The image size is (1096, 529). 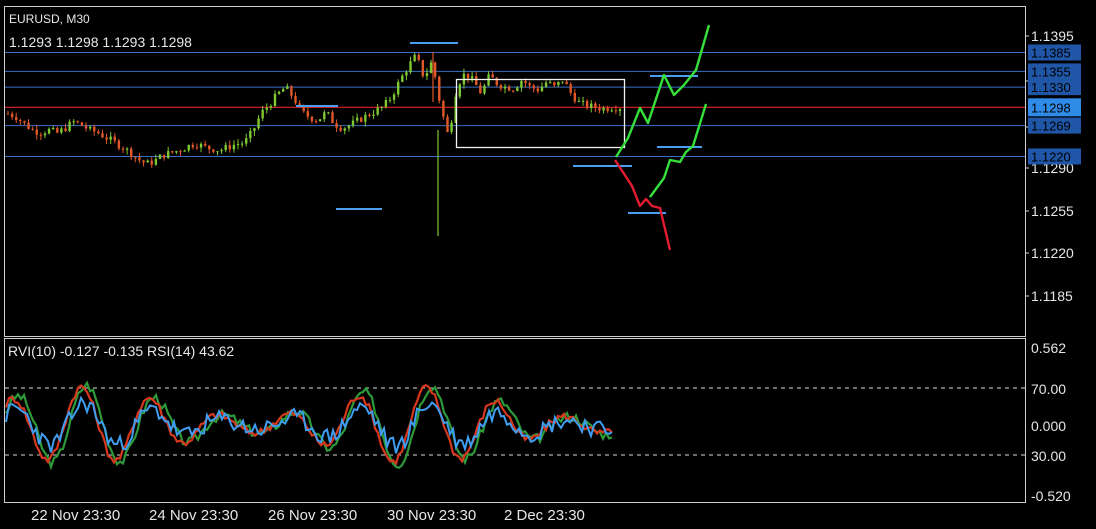 What do you see at coordinates (431, 515) in the screenshot?
I see `time-tick-label: 30 Nov 23:30` at bounding box center [431, 515].